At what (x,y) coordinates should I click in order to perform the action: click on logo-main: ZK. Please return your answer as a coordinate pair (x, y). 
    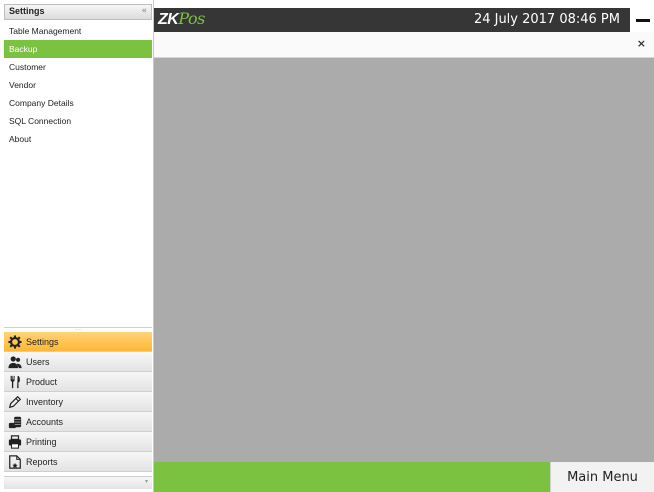
    Looking at the image, I should click on (168, 19).